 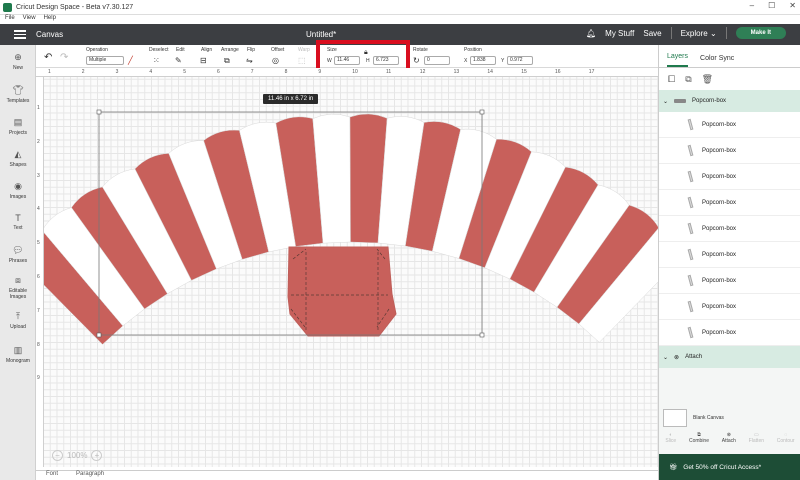 I want to click on sidebar-item-text: T Text, so click(x=18, y=222).